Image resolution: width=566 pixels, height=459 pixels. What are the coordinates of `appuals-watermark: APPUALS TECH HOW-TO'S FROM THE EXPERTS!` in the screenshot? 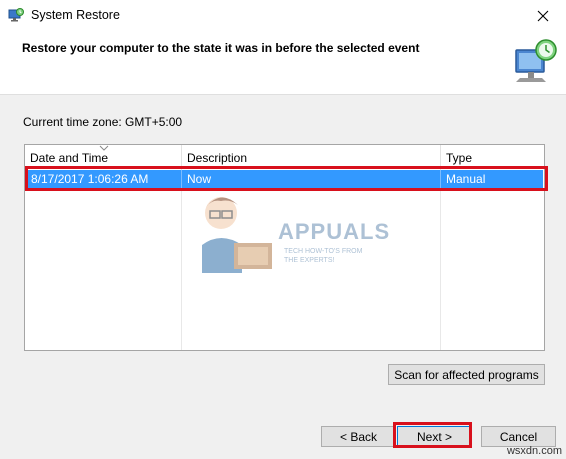 It's located at (287, 230).